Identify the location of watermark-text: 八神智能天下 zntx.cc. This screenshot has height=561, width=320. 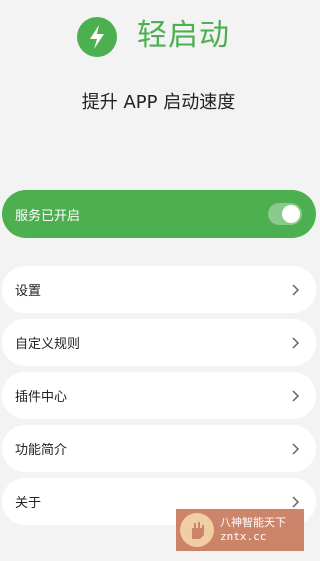
(253, 530).